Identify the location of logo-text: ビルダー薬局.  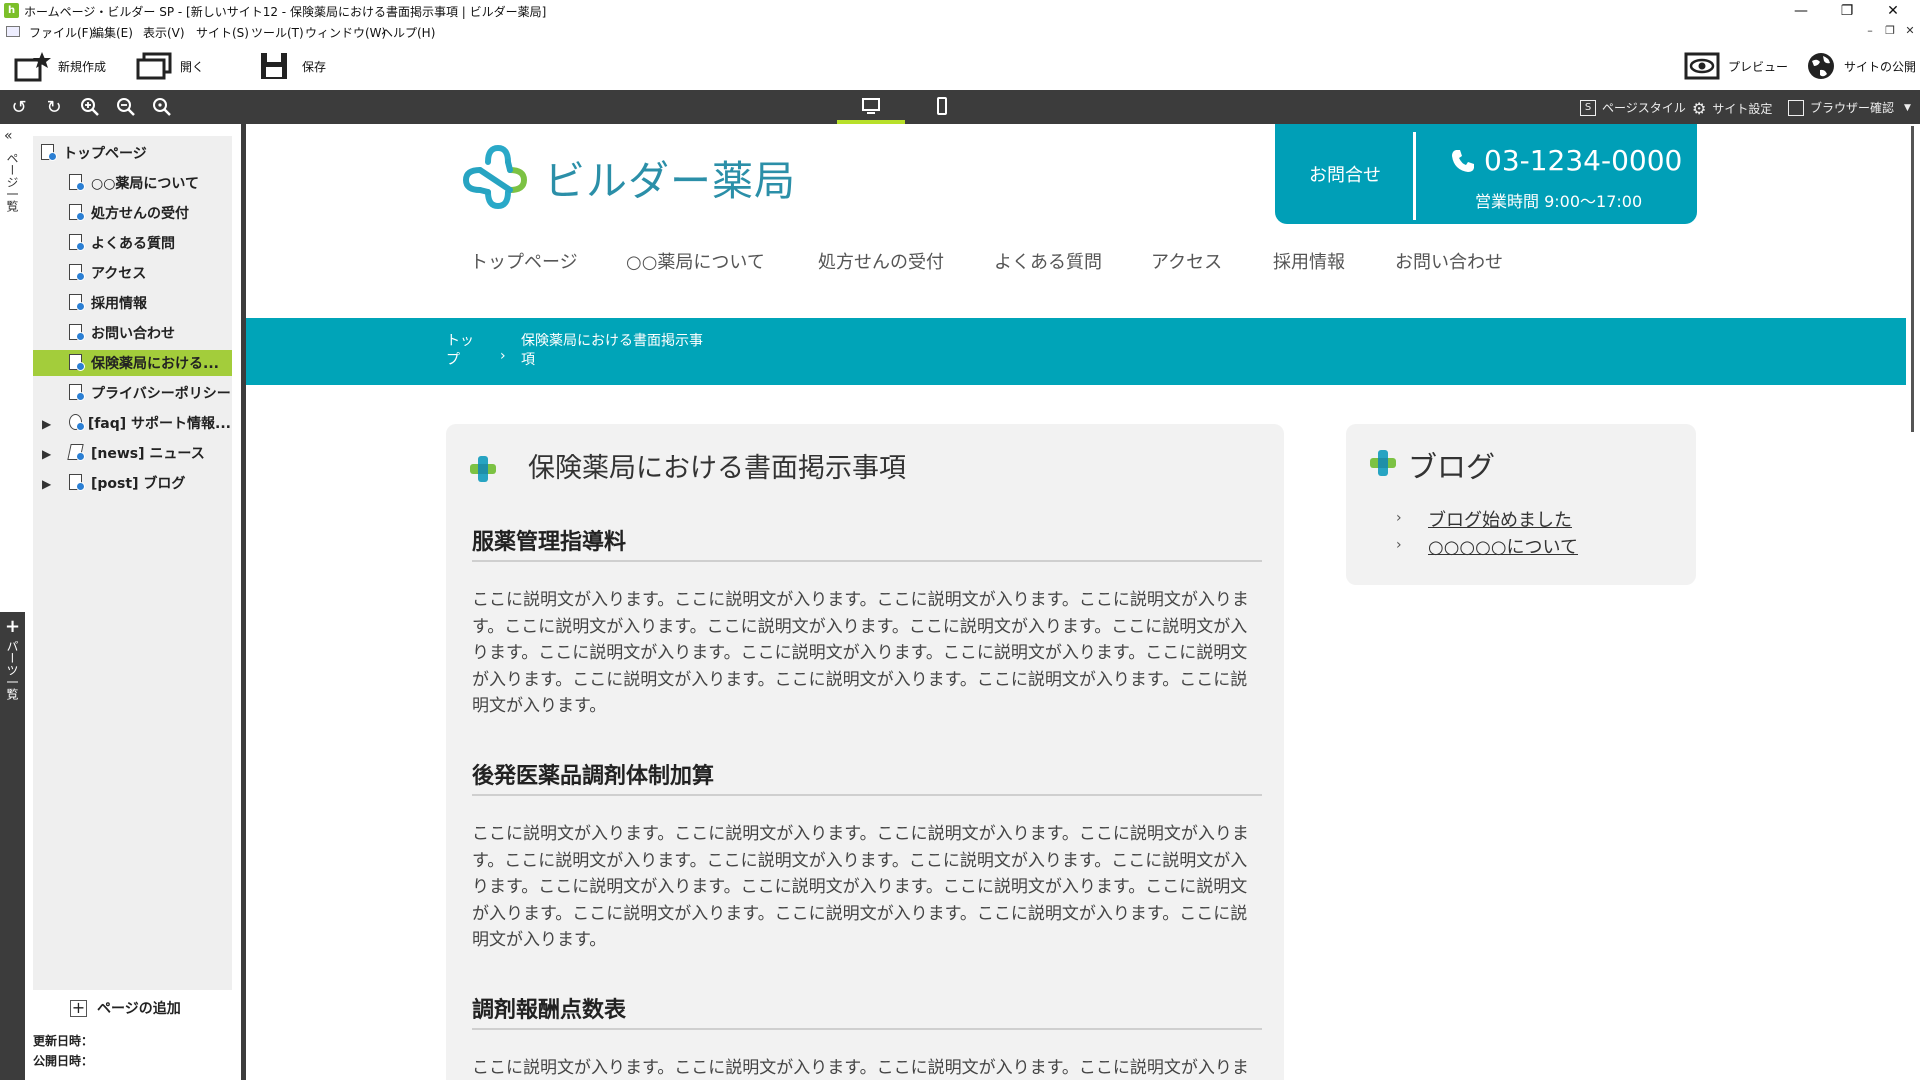
(670, 181).